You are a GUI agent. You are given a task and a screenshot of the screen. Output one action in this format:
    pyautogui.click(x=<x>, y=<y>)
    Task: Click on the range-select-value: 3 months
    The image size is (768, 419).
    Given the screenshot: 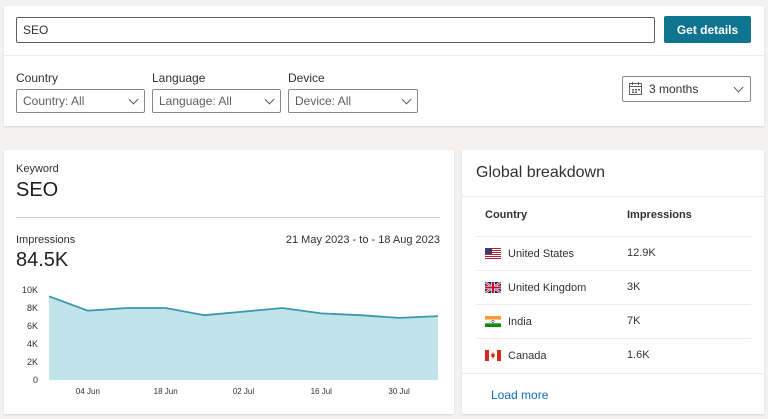 What is the action you would take?
    pyautogui.click(x=674, y=89)
    